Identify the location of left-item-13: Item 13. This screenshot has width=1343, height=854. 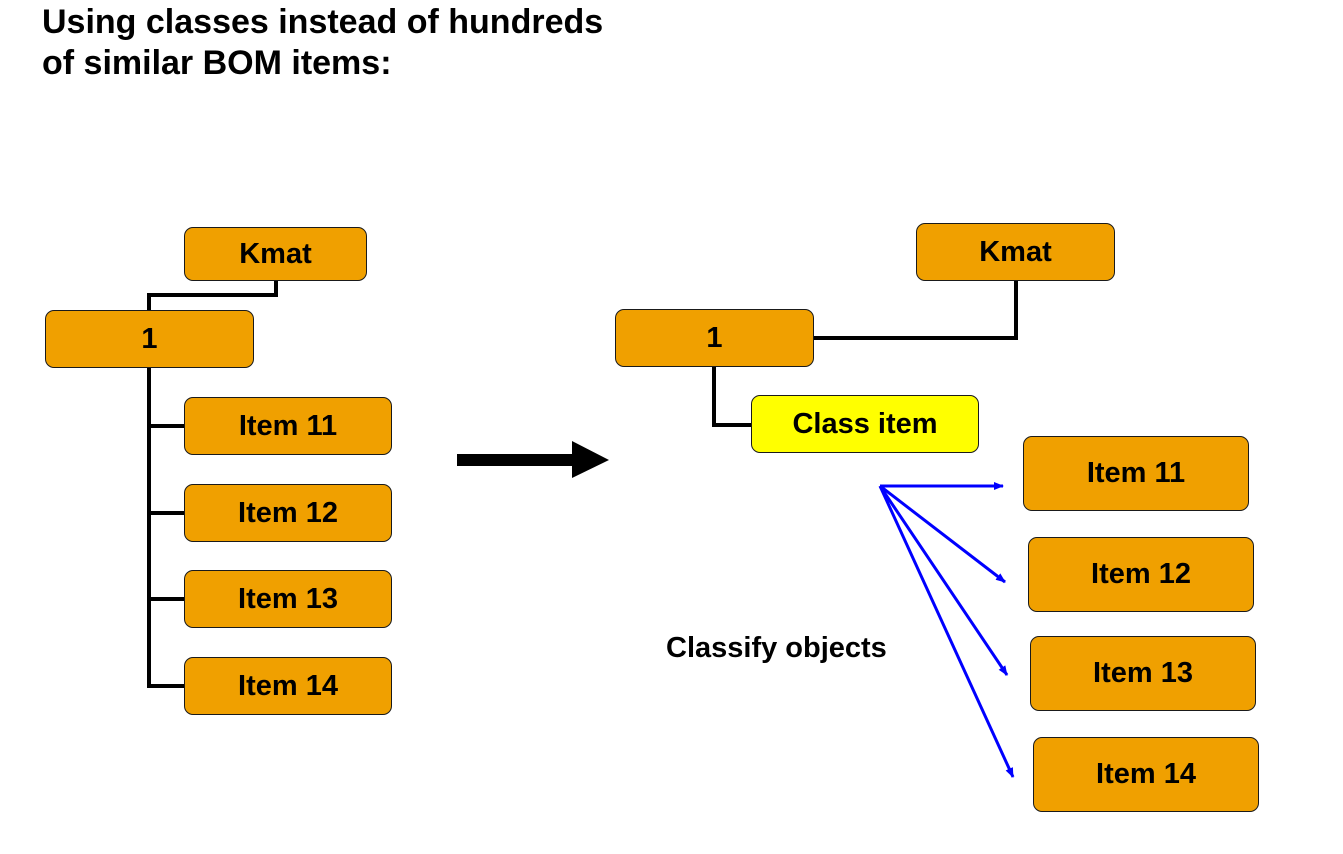
(288, 599).